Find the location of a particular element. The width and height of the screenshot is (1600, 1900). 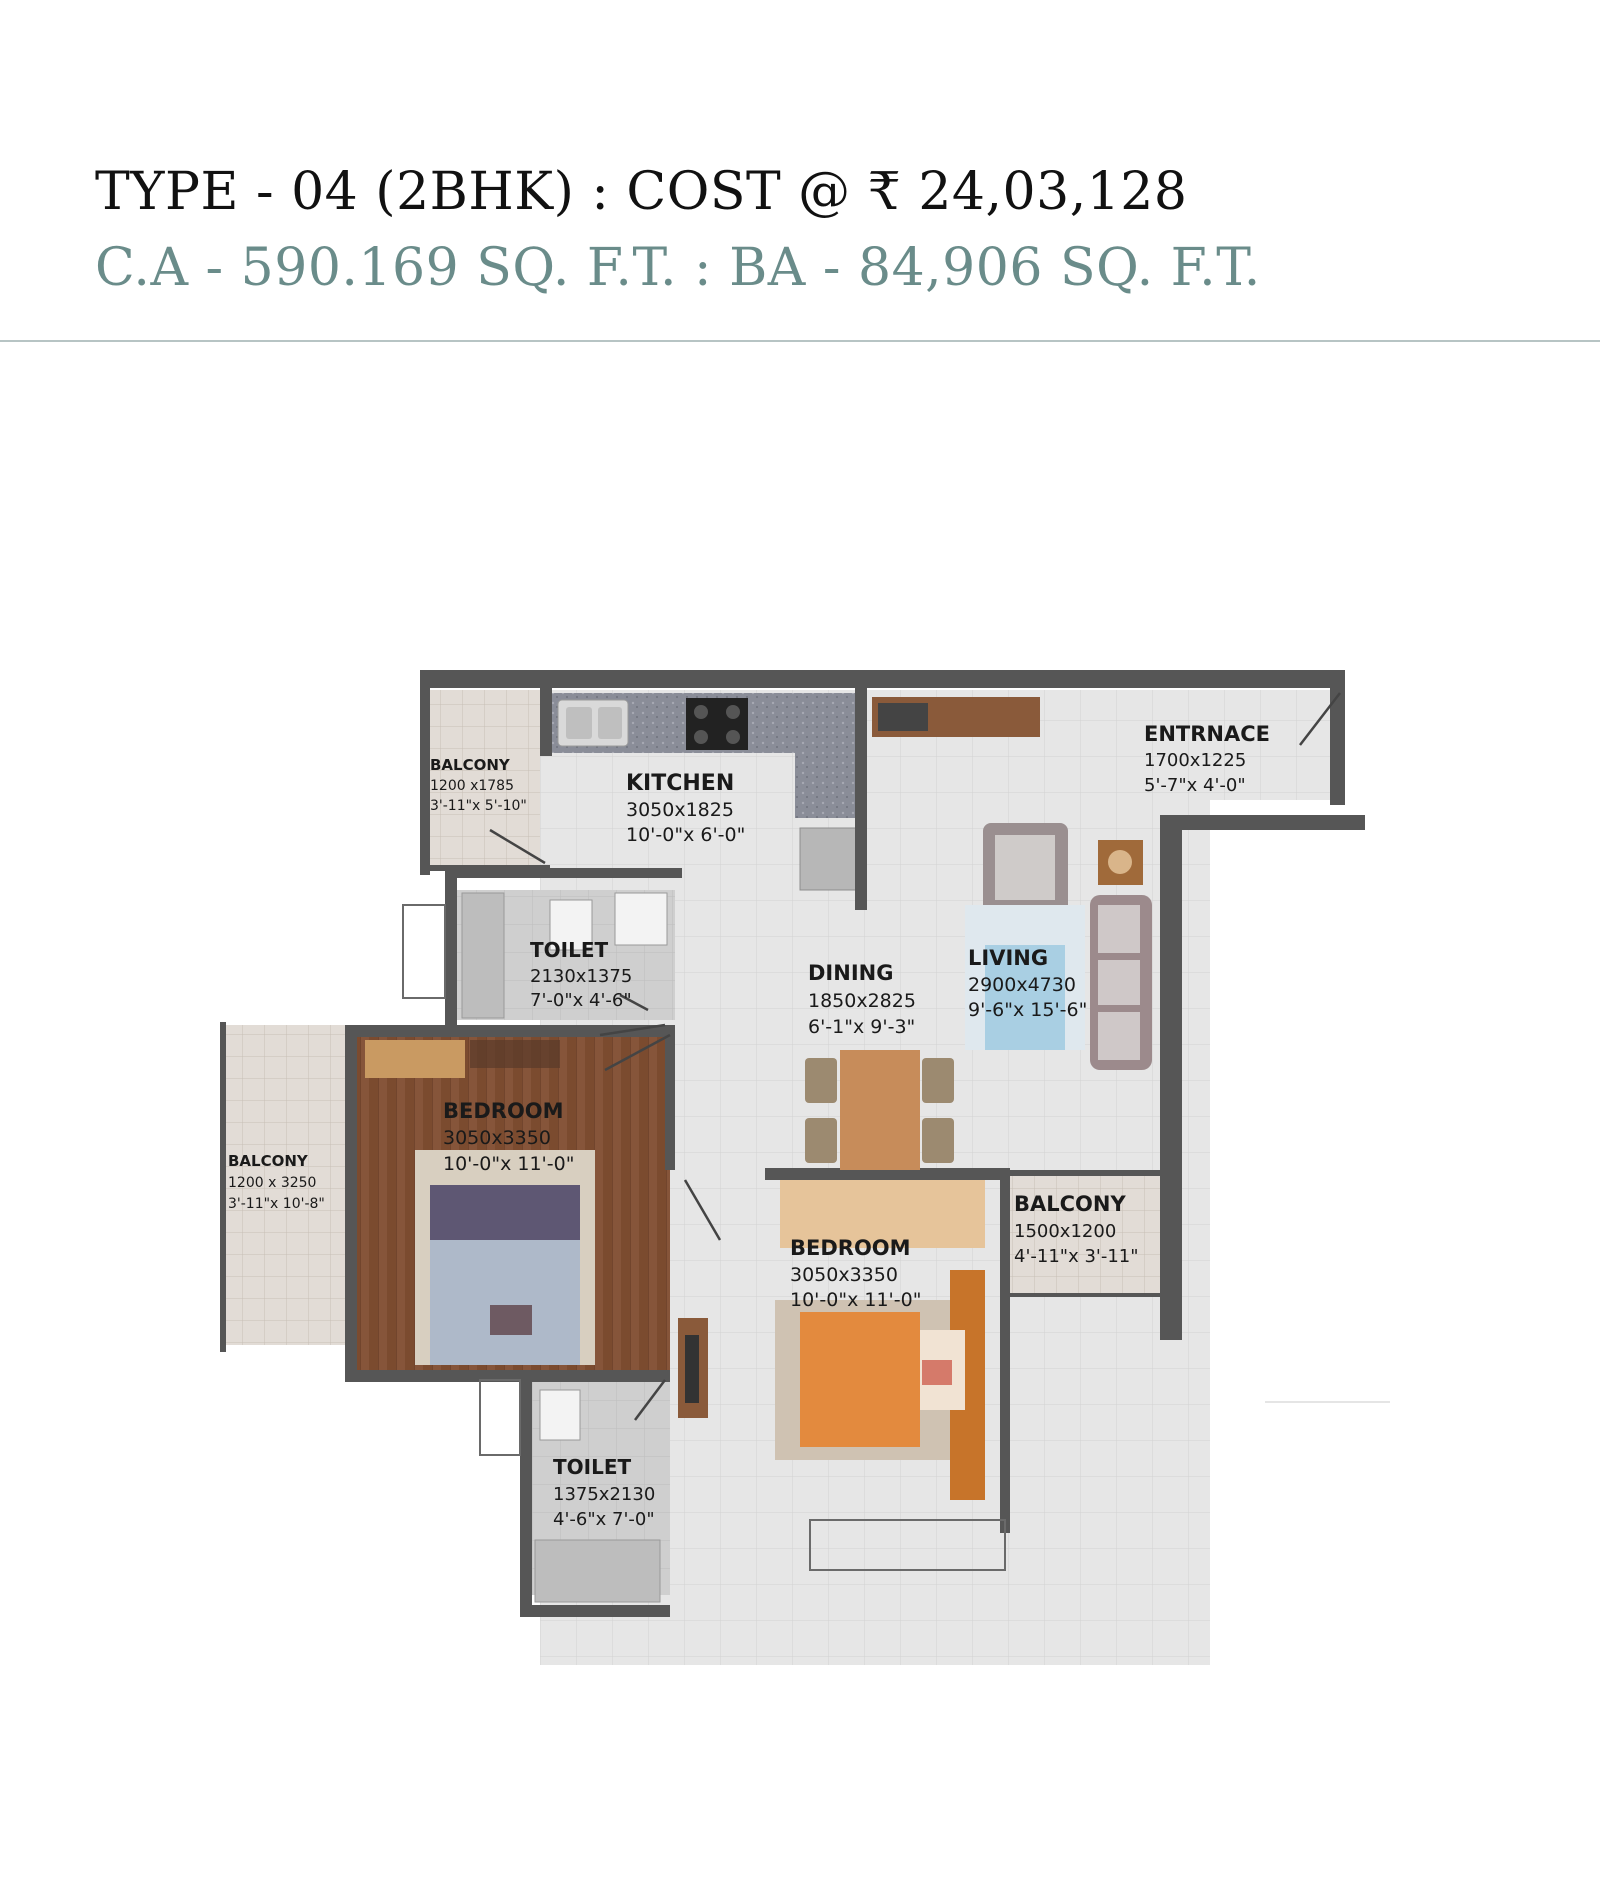

room-dim-ft: 9'-6"x 15'-6" is located at coordinates (1027, 1010).